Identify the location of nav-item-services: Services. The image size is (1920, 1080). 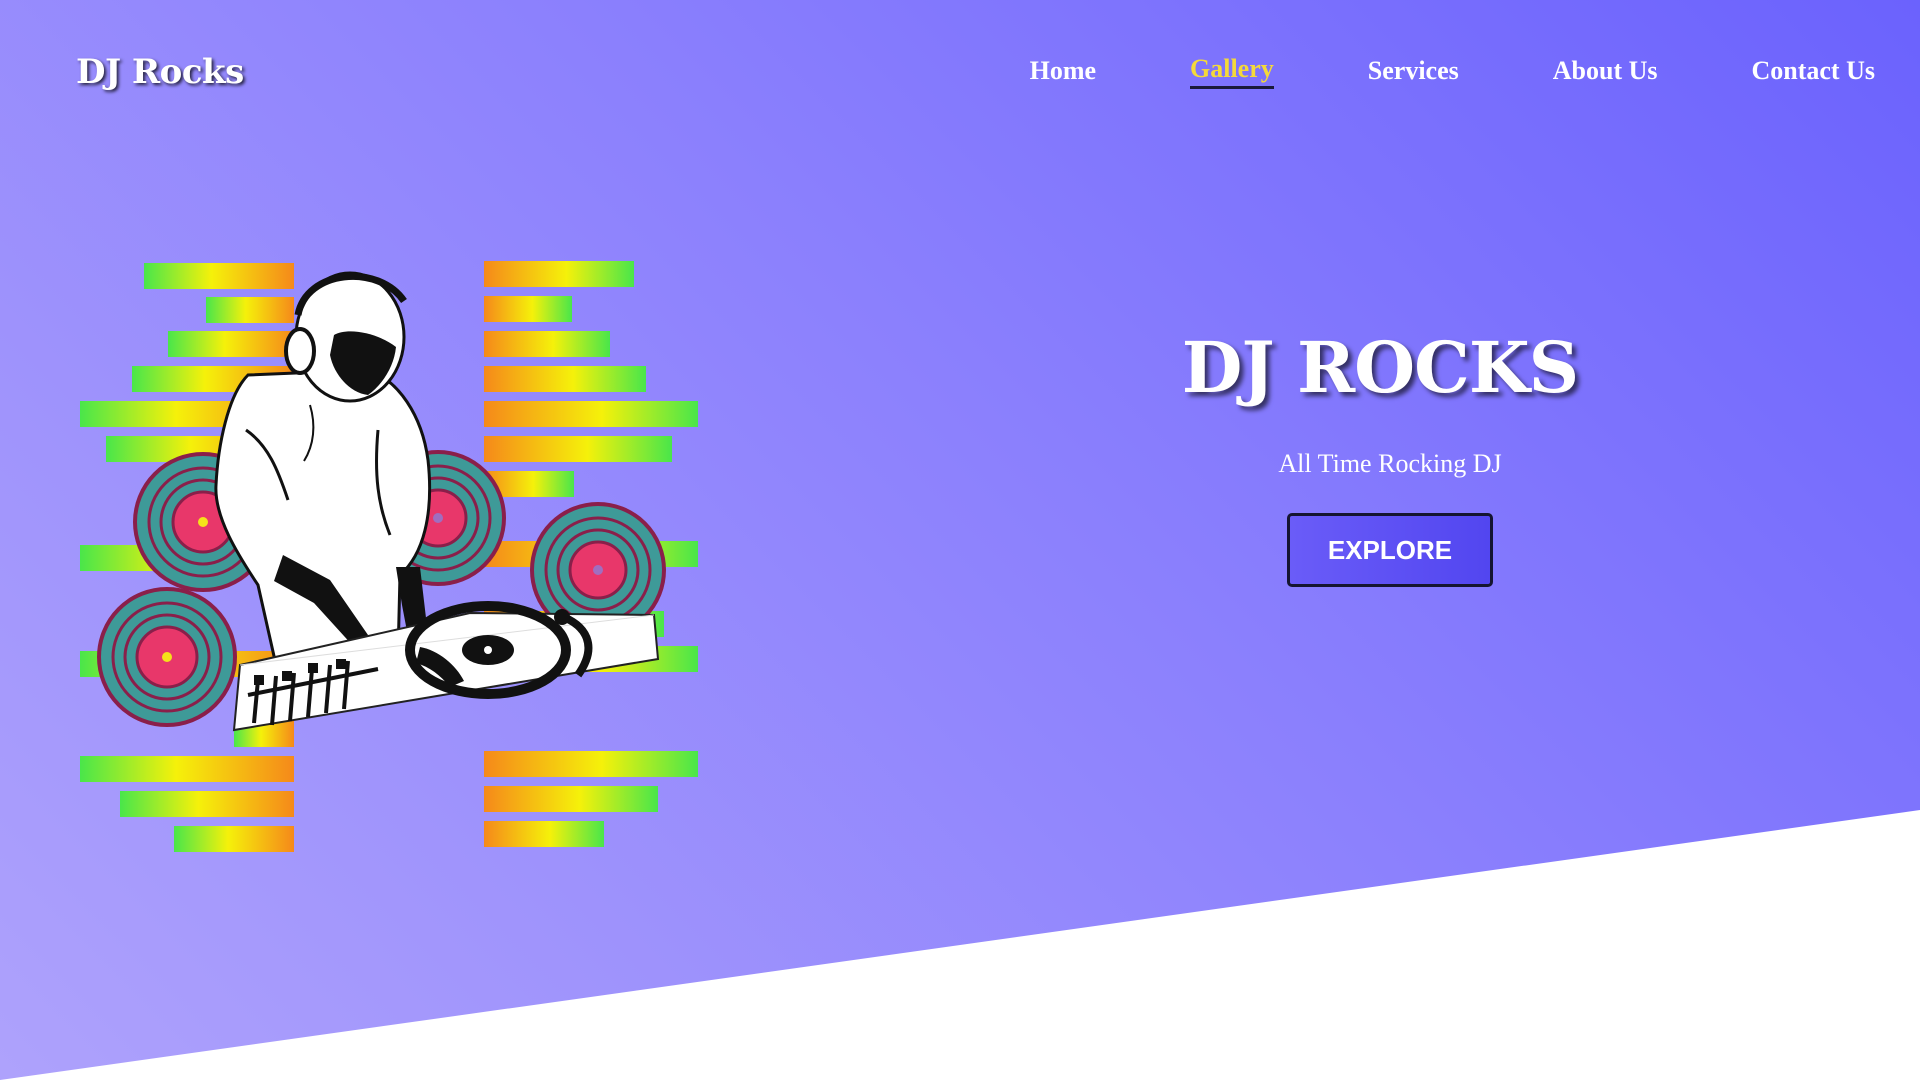
(1413, 72).